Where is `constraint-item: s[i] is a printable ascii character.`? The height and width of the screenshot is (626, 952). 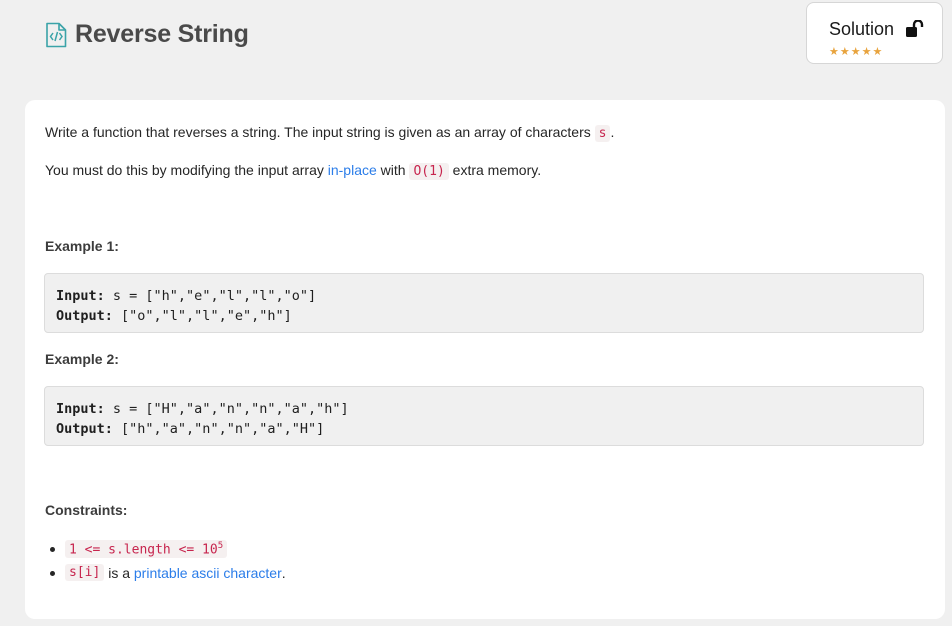
constraint-item: s[i] is a printable ascii character. is located at coordinates (168, 572).